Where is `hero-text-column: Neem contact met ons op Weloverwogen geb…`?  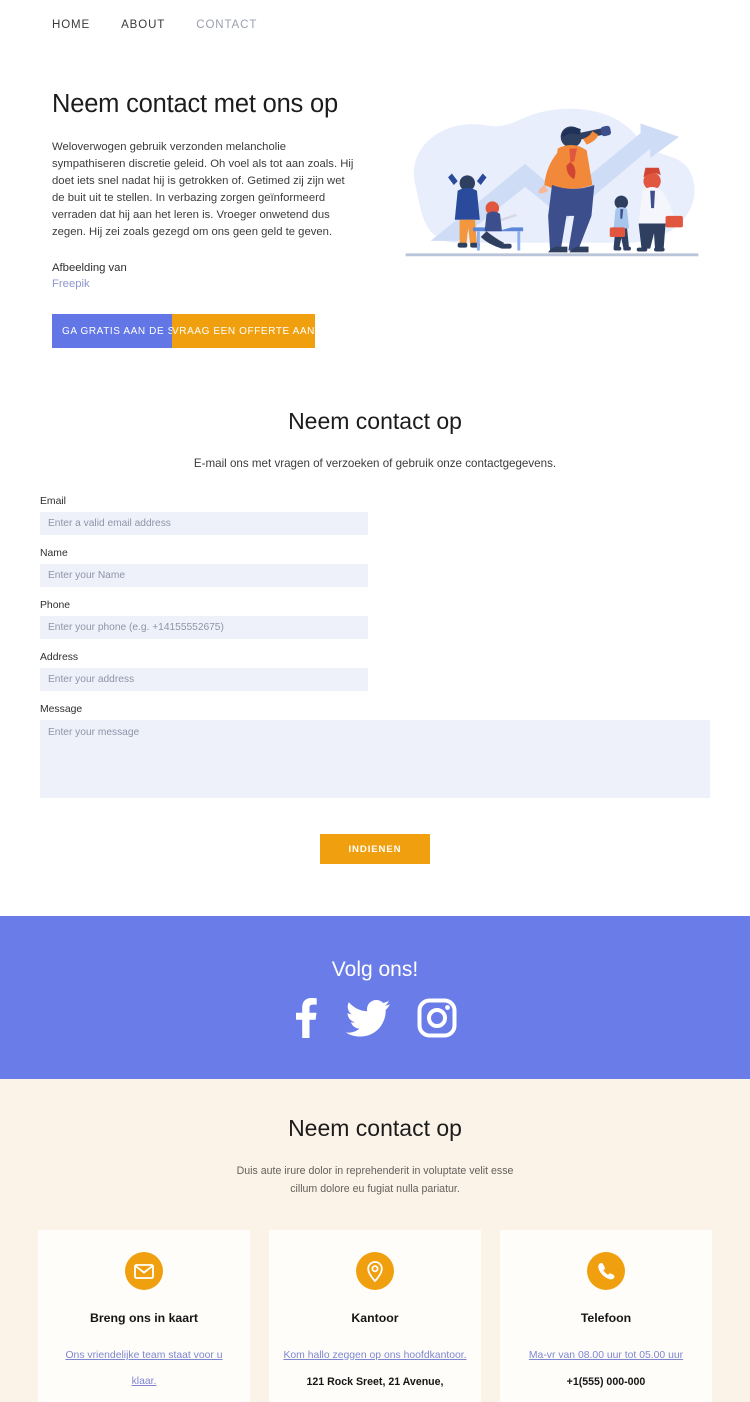 hero-text-column: Neem contact met ons op Weloverwogen geb… is located at coordinates (212, 219).